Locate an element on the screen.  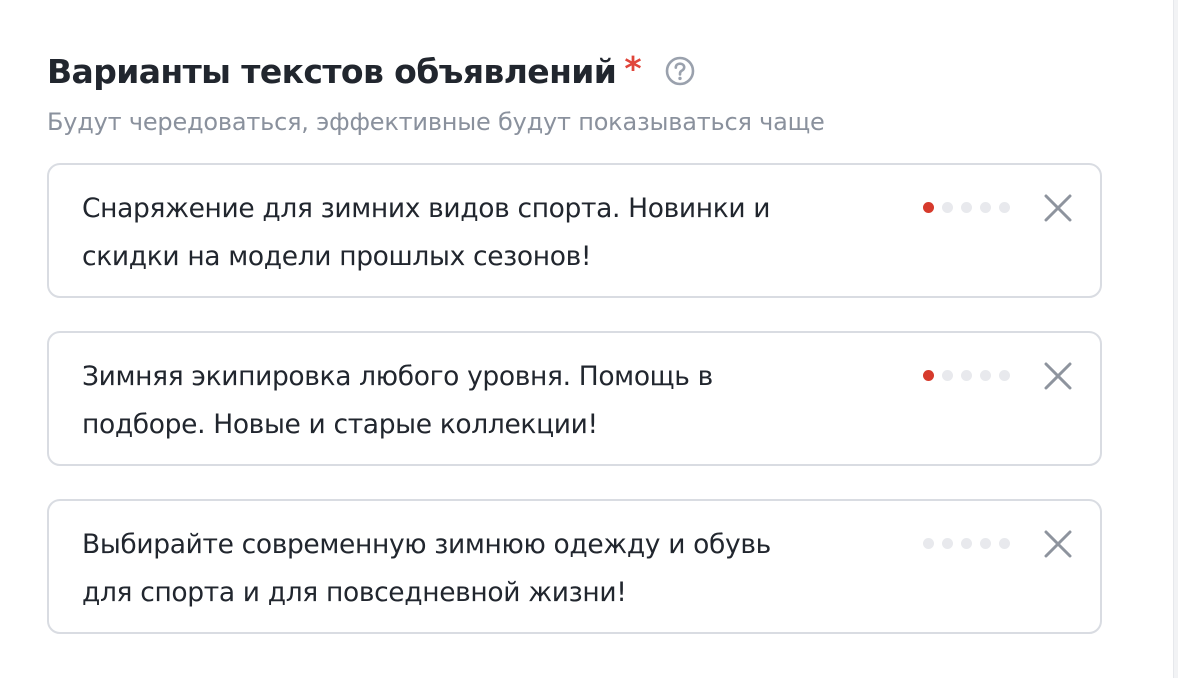
question-circle-icon is located at coordinates (680, 71).